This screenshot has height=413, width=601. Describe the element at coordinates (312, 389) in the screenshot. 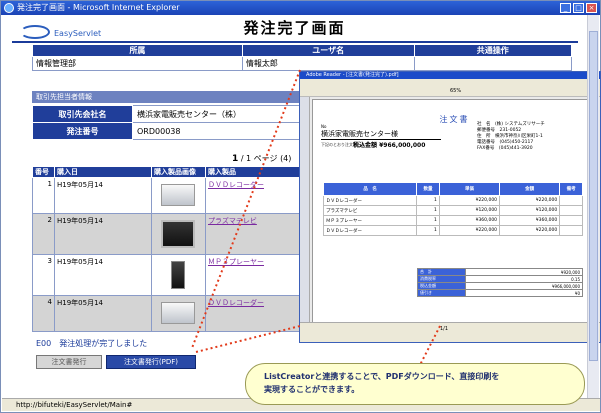

I see `callout-line: 実現することができます。` at that location.